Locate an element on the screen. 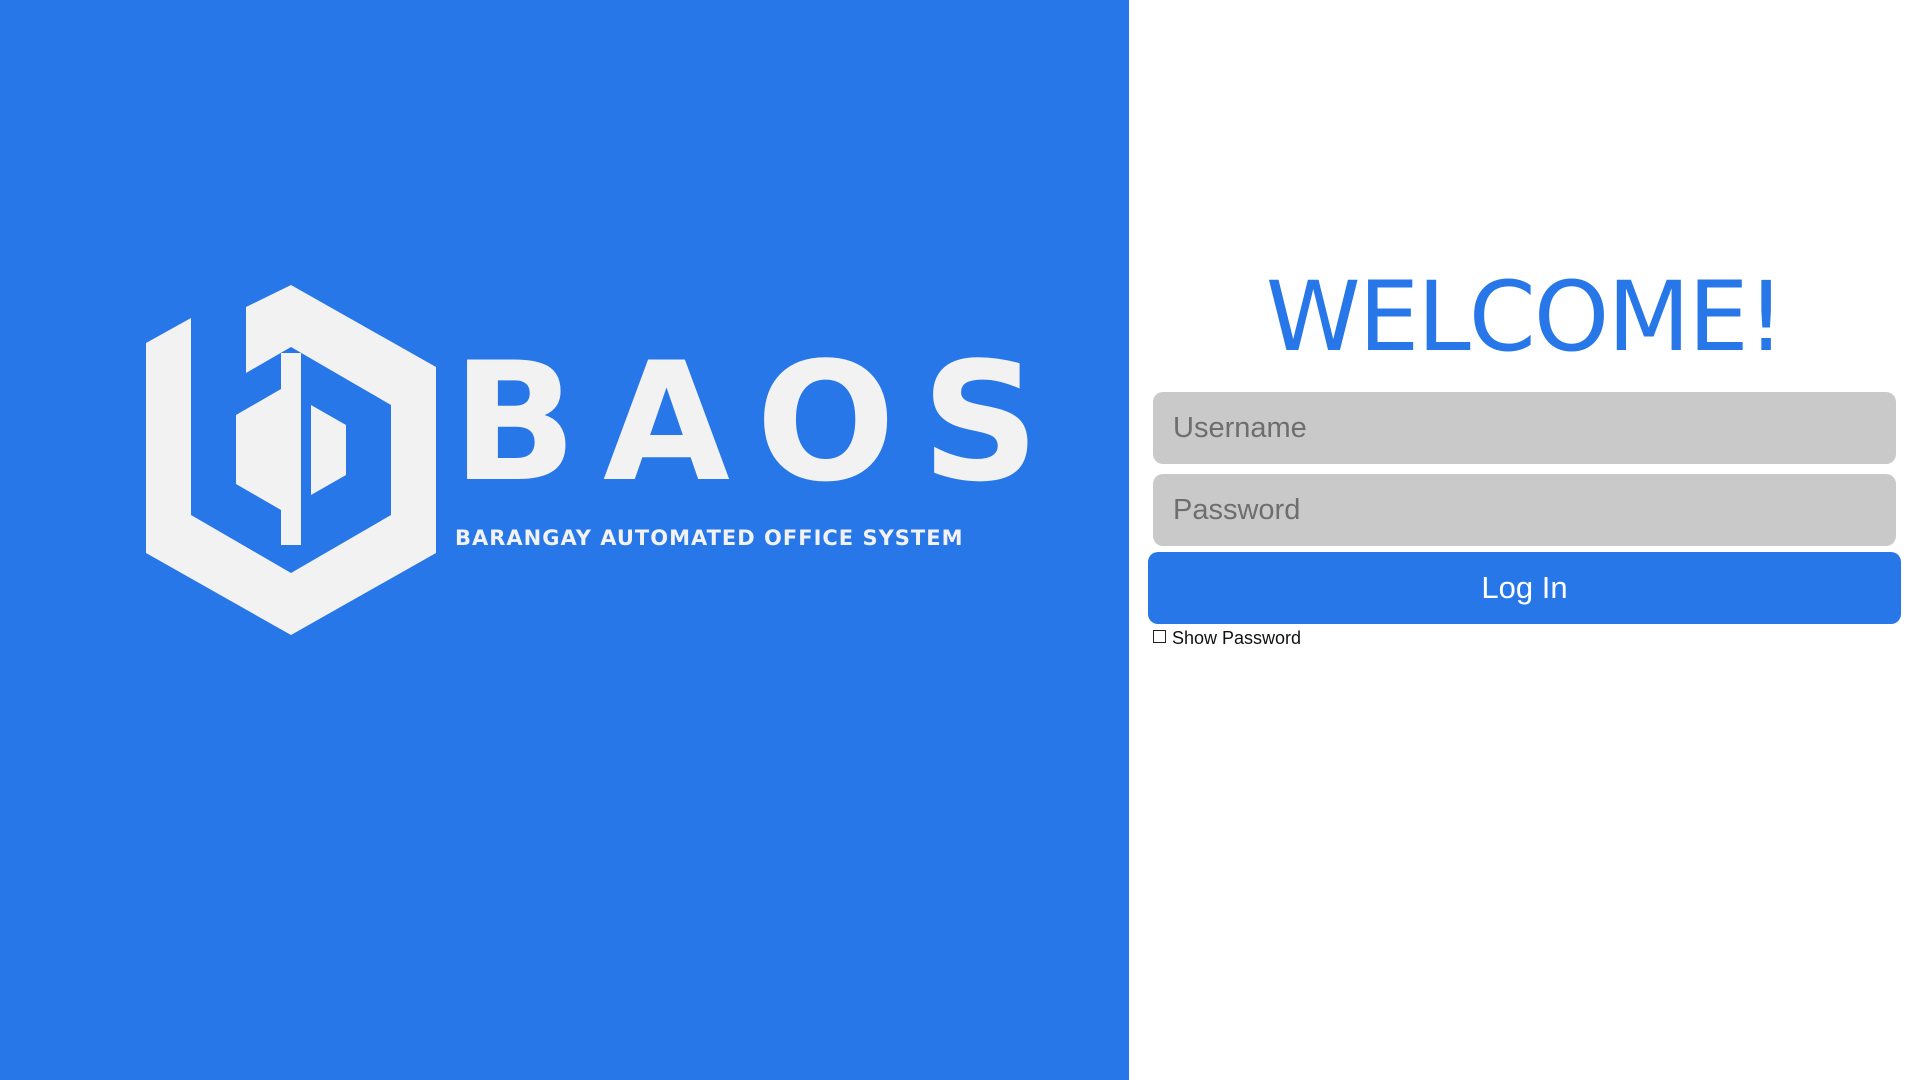 The width and height of the screenshot is (1920, 1080). show-password-toggle: Show Password is located at coordinates (1227, 638).